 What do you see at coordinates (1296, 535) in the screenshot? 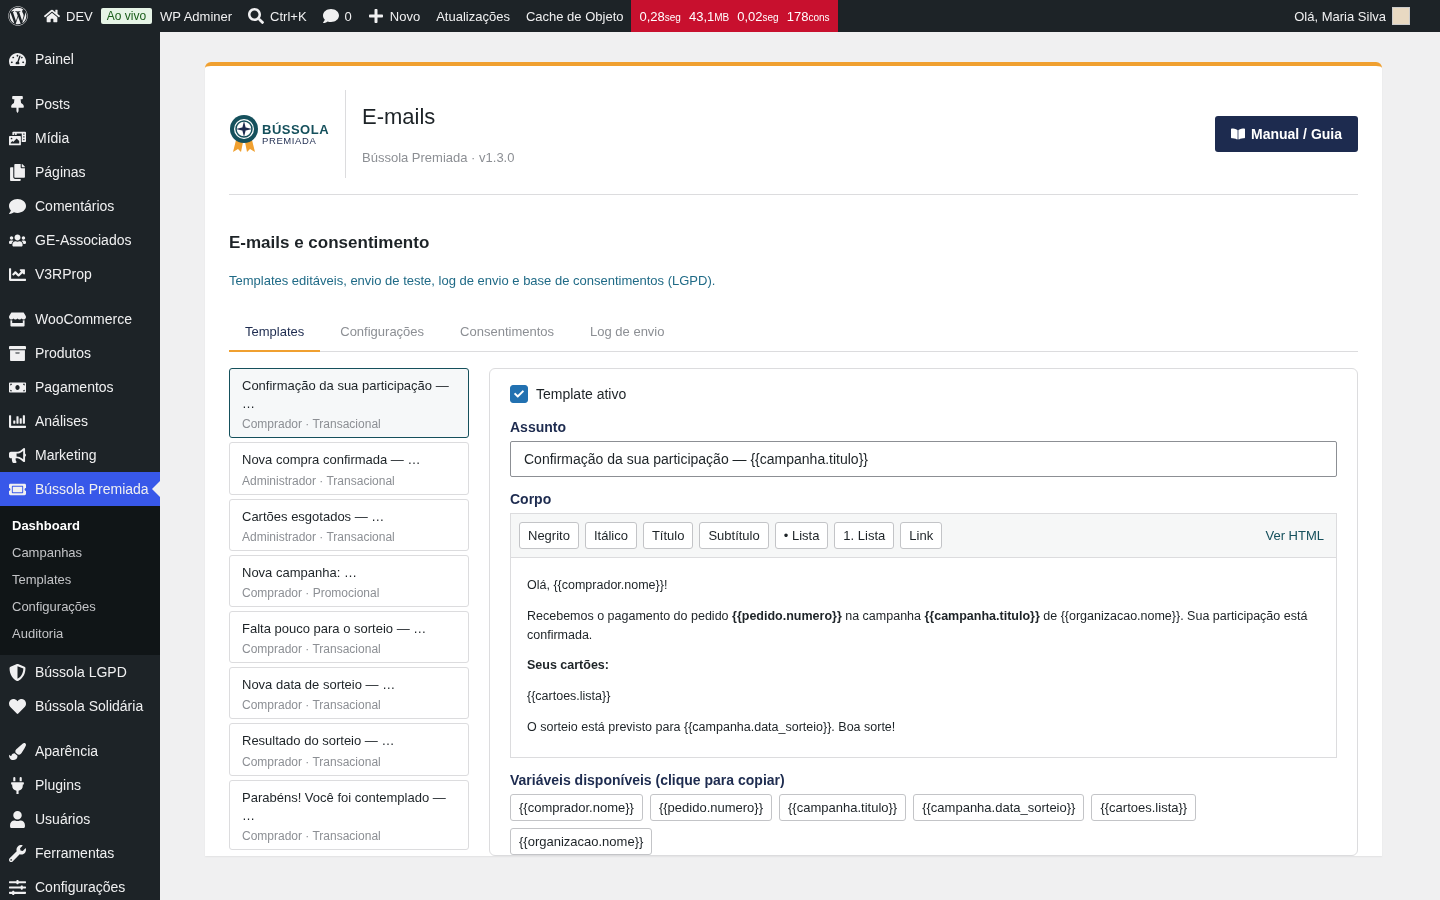
I see `view-html-link: Ver HTML` at bounding box center [1296, 535].